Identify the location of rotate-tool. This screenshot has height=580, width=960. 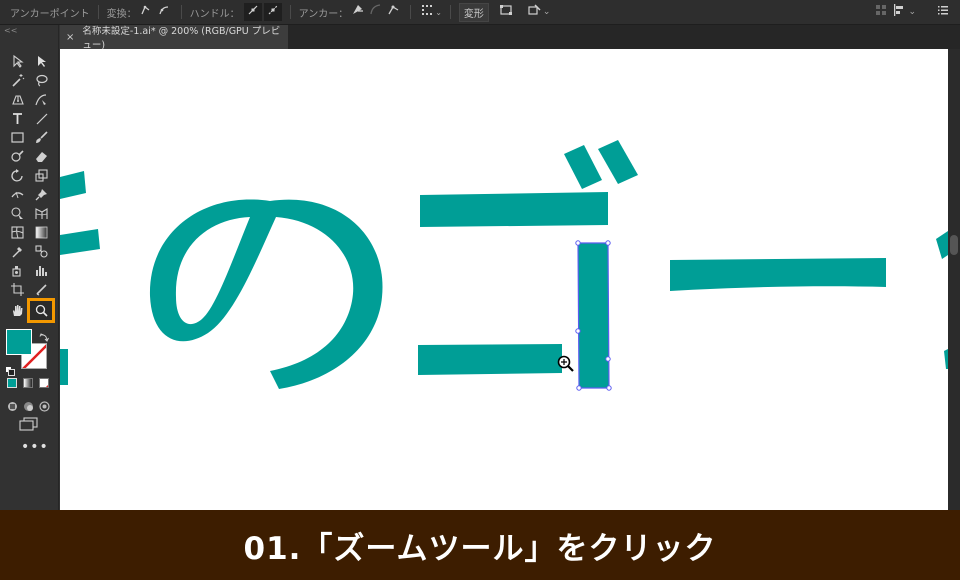
(17, 175).